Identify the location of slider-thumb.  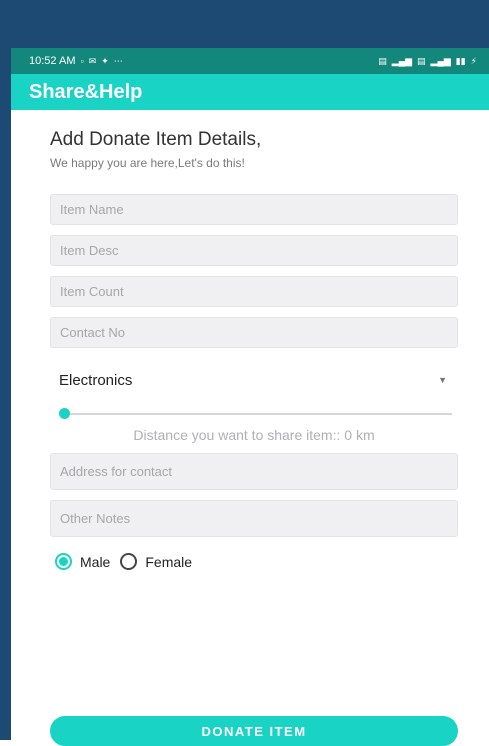
(64, 413).